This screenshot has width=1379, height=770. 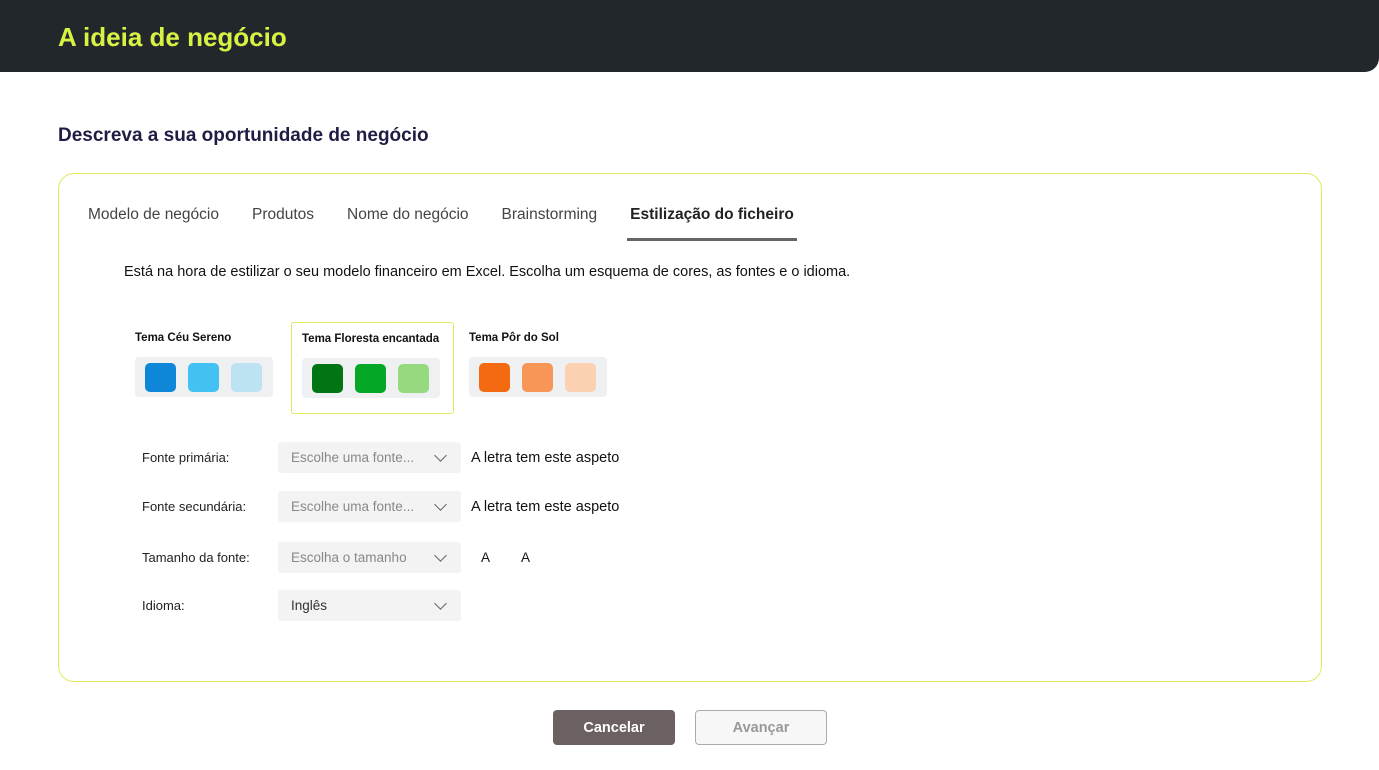 What do you see at coordinates (371, 339) in the screenshot?
I see `theme-label: Tema Floresta encantada` at bounding box center [371, 339].